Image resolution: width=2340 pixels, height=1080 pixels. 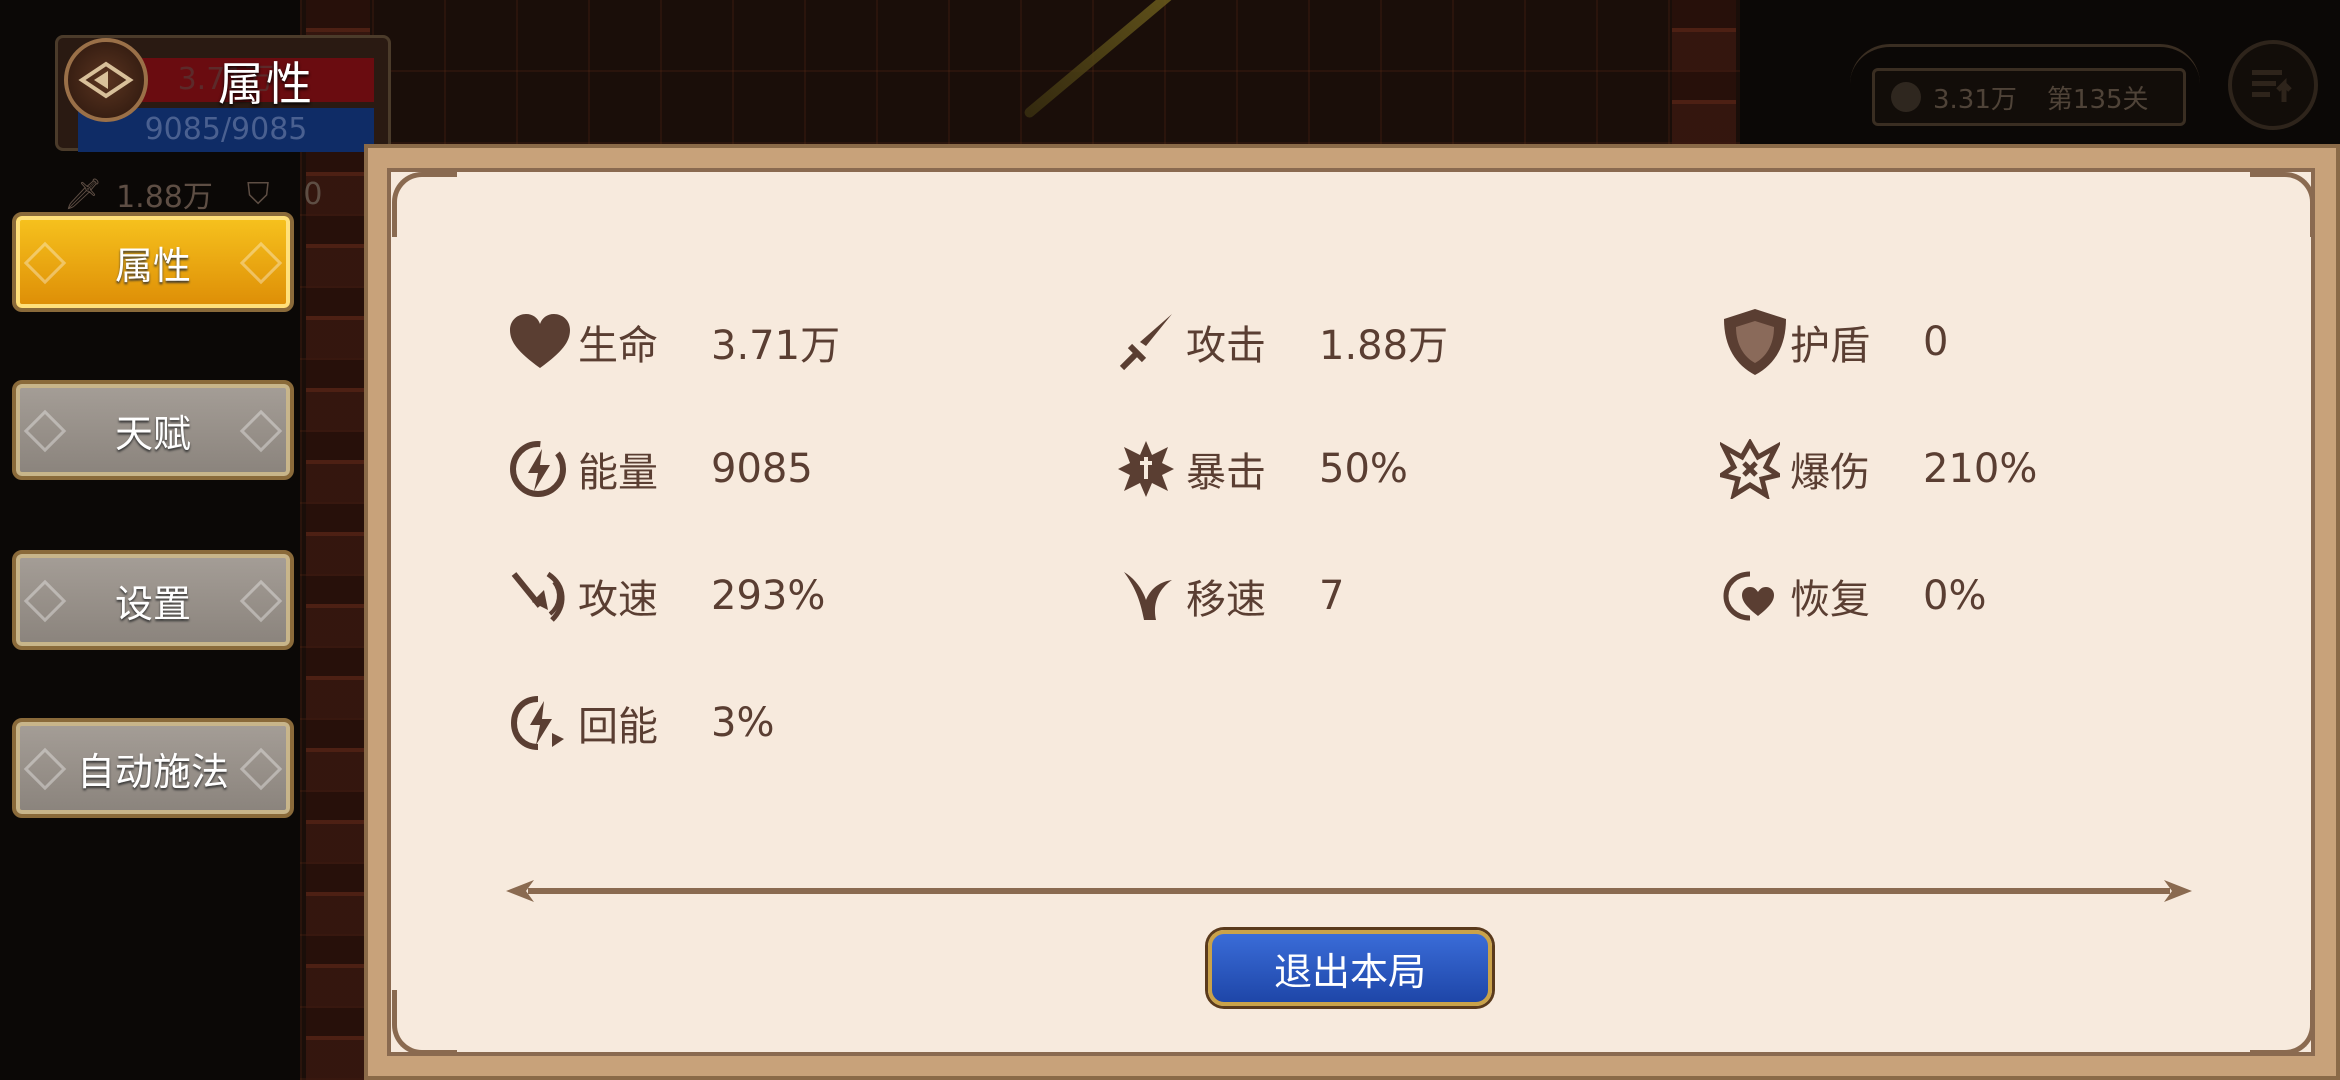 What do you see at coordinates (164, 197) in the screenshot?
I see `mini-attack-value: 1.88万` at bounding box center [164, 197].